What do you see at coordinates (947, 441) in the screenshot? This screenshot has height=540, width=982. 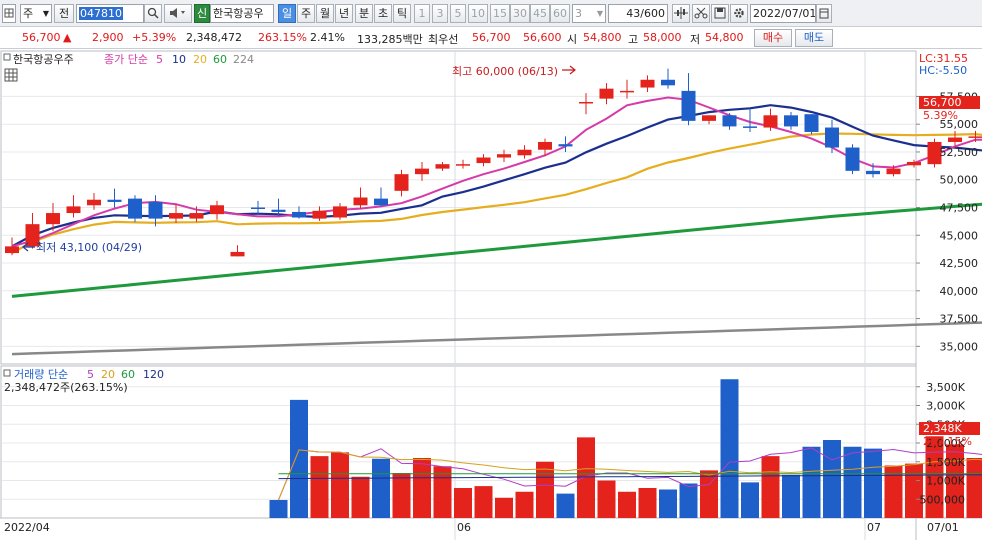 I see `volume-pct-tag: 263.15%` at bounding box center [947, 441].